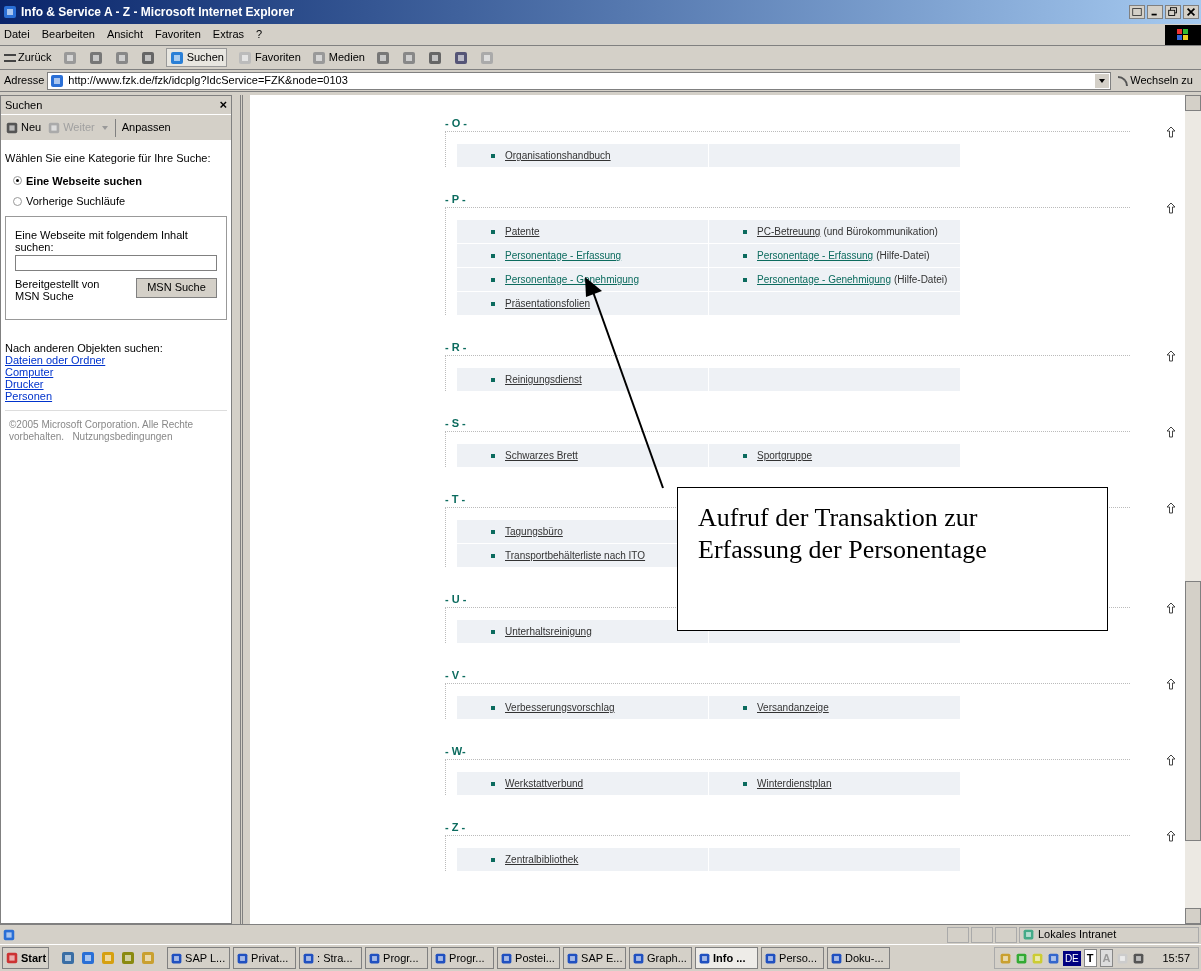  What do you see at coordinates (268, 57) in the screenshot?
I see `favorites-button: Favoriten` at bounding box center [268, 57].